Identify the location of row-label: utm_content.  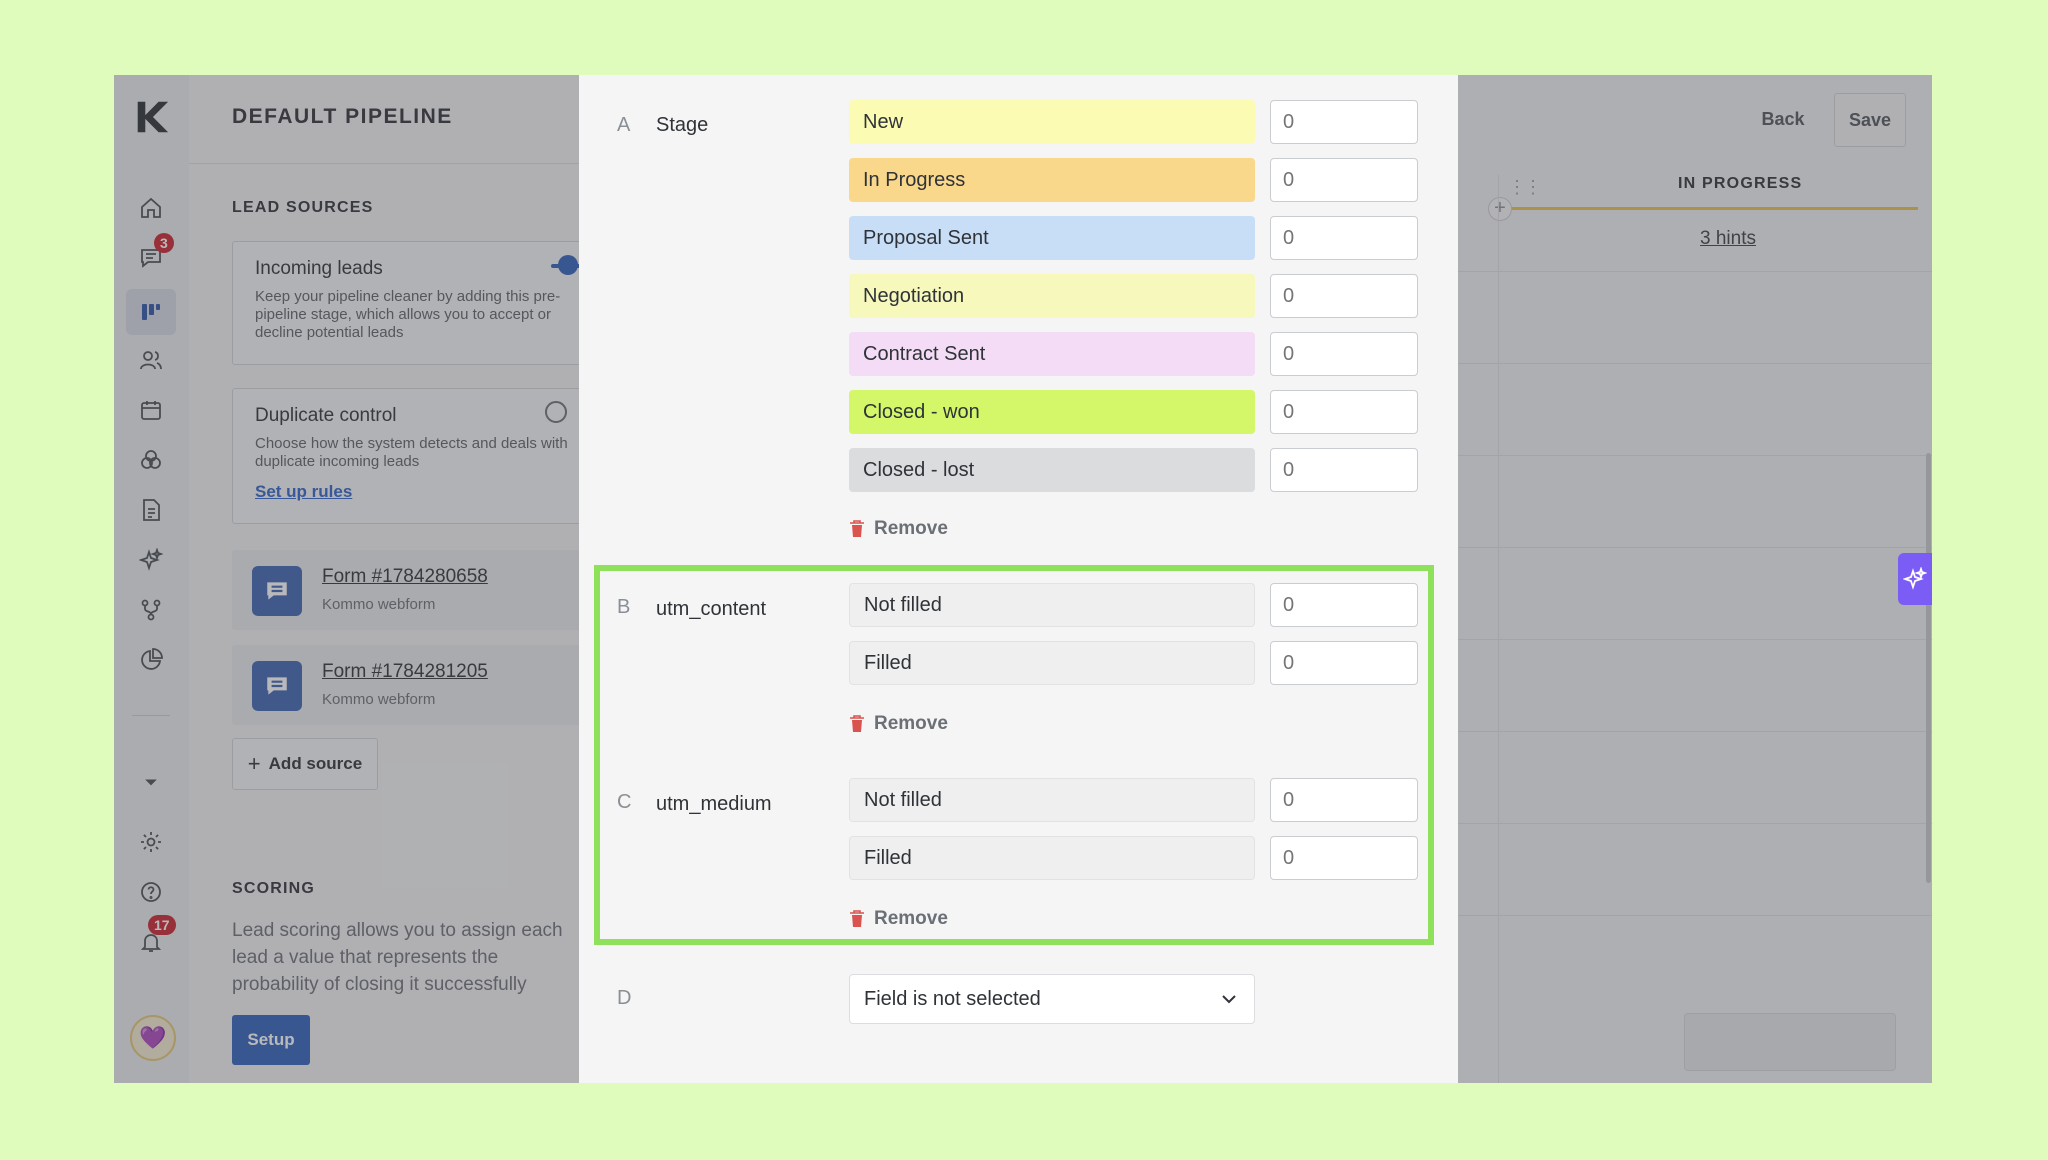
(711, 609).